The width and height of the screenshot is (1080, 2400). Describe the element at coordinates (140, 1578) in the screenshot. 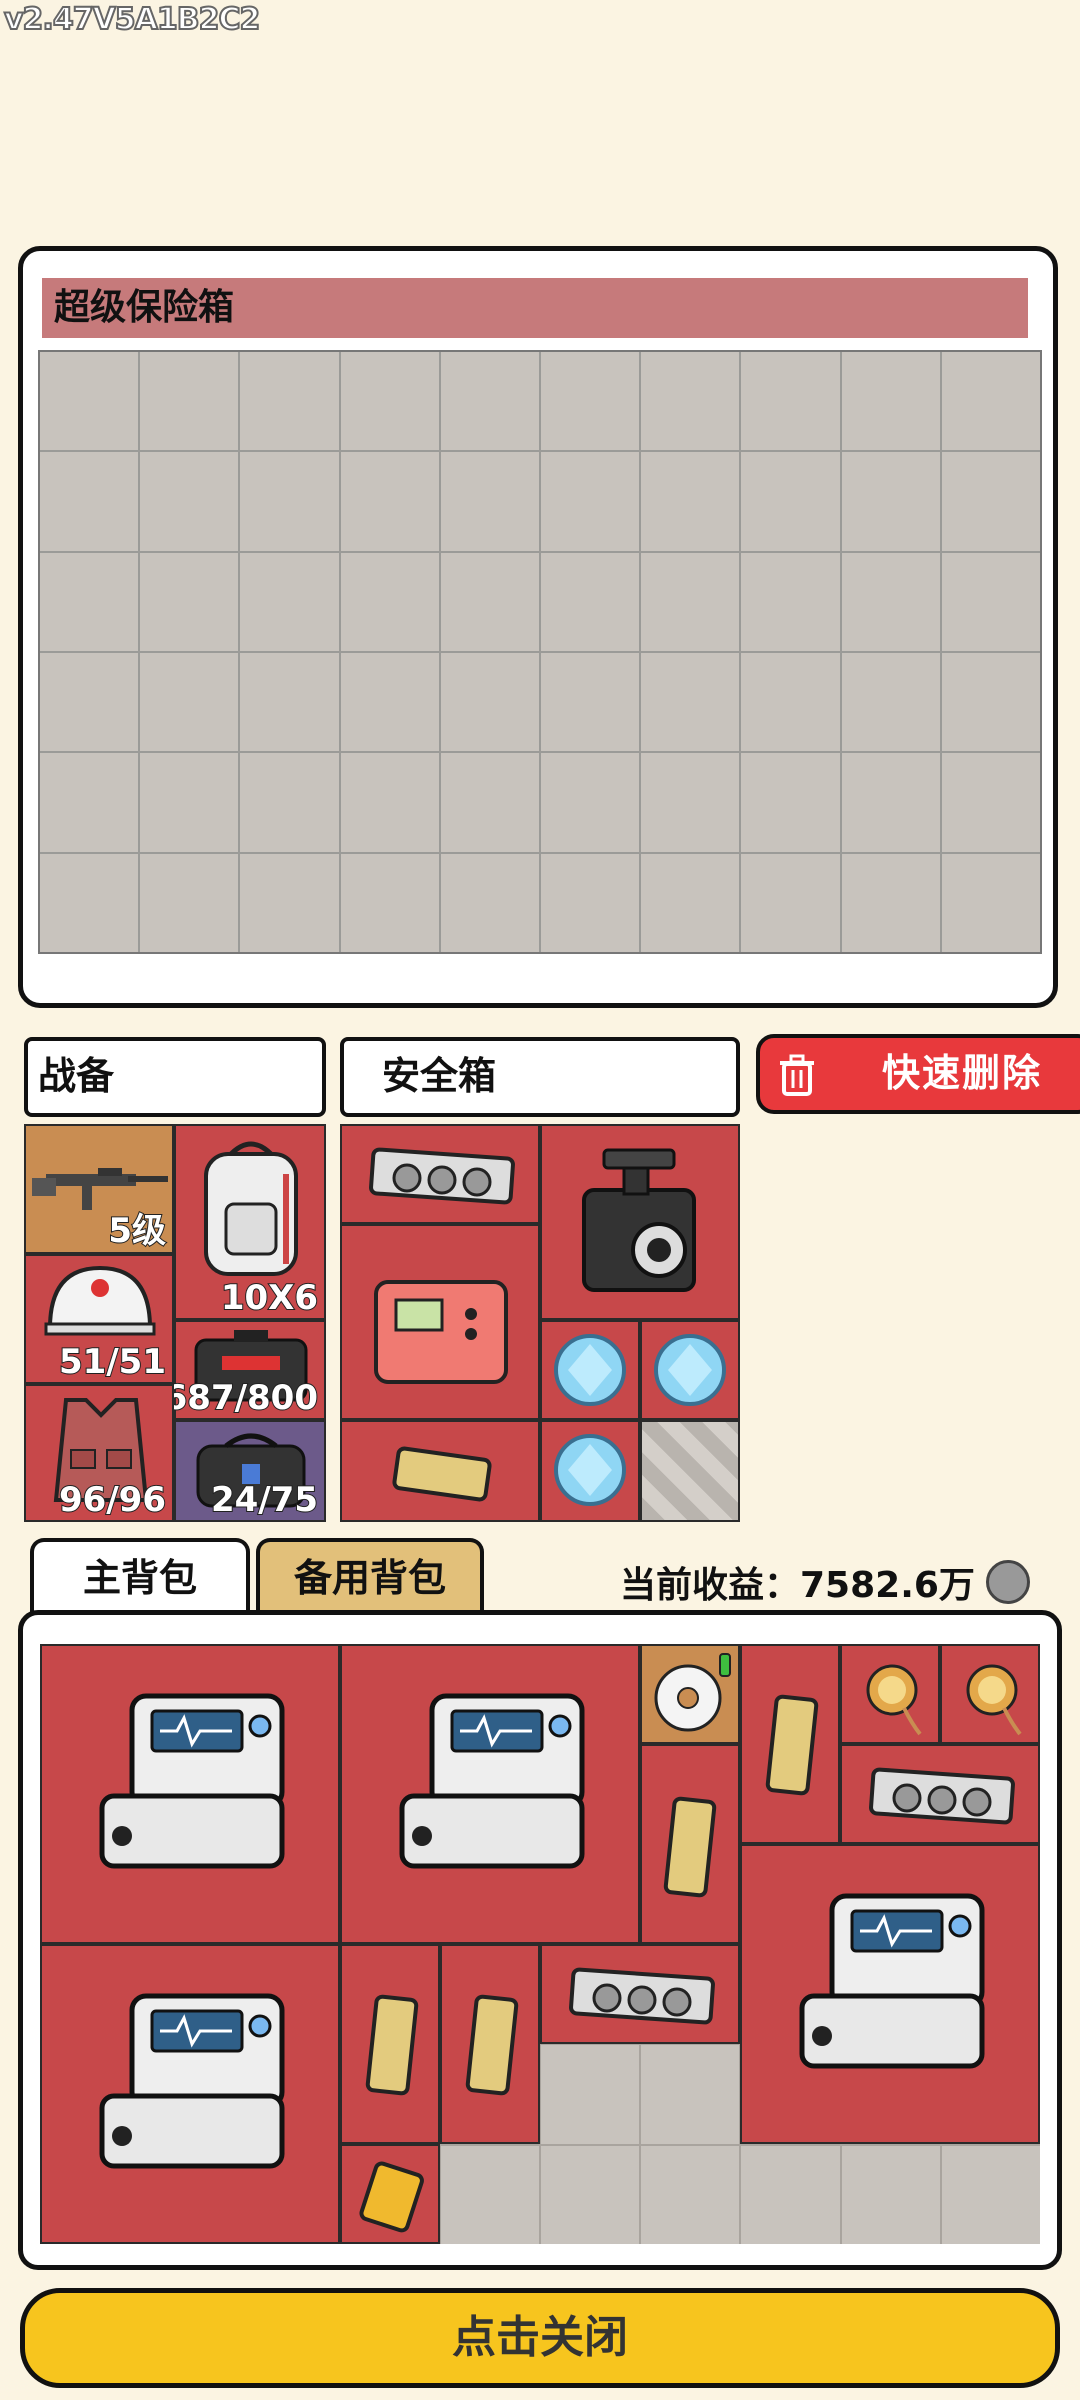

I see `tab-main-backpack: 主背包` at that location.